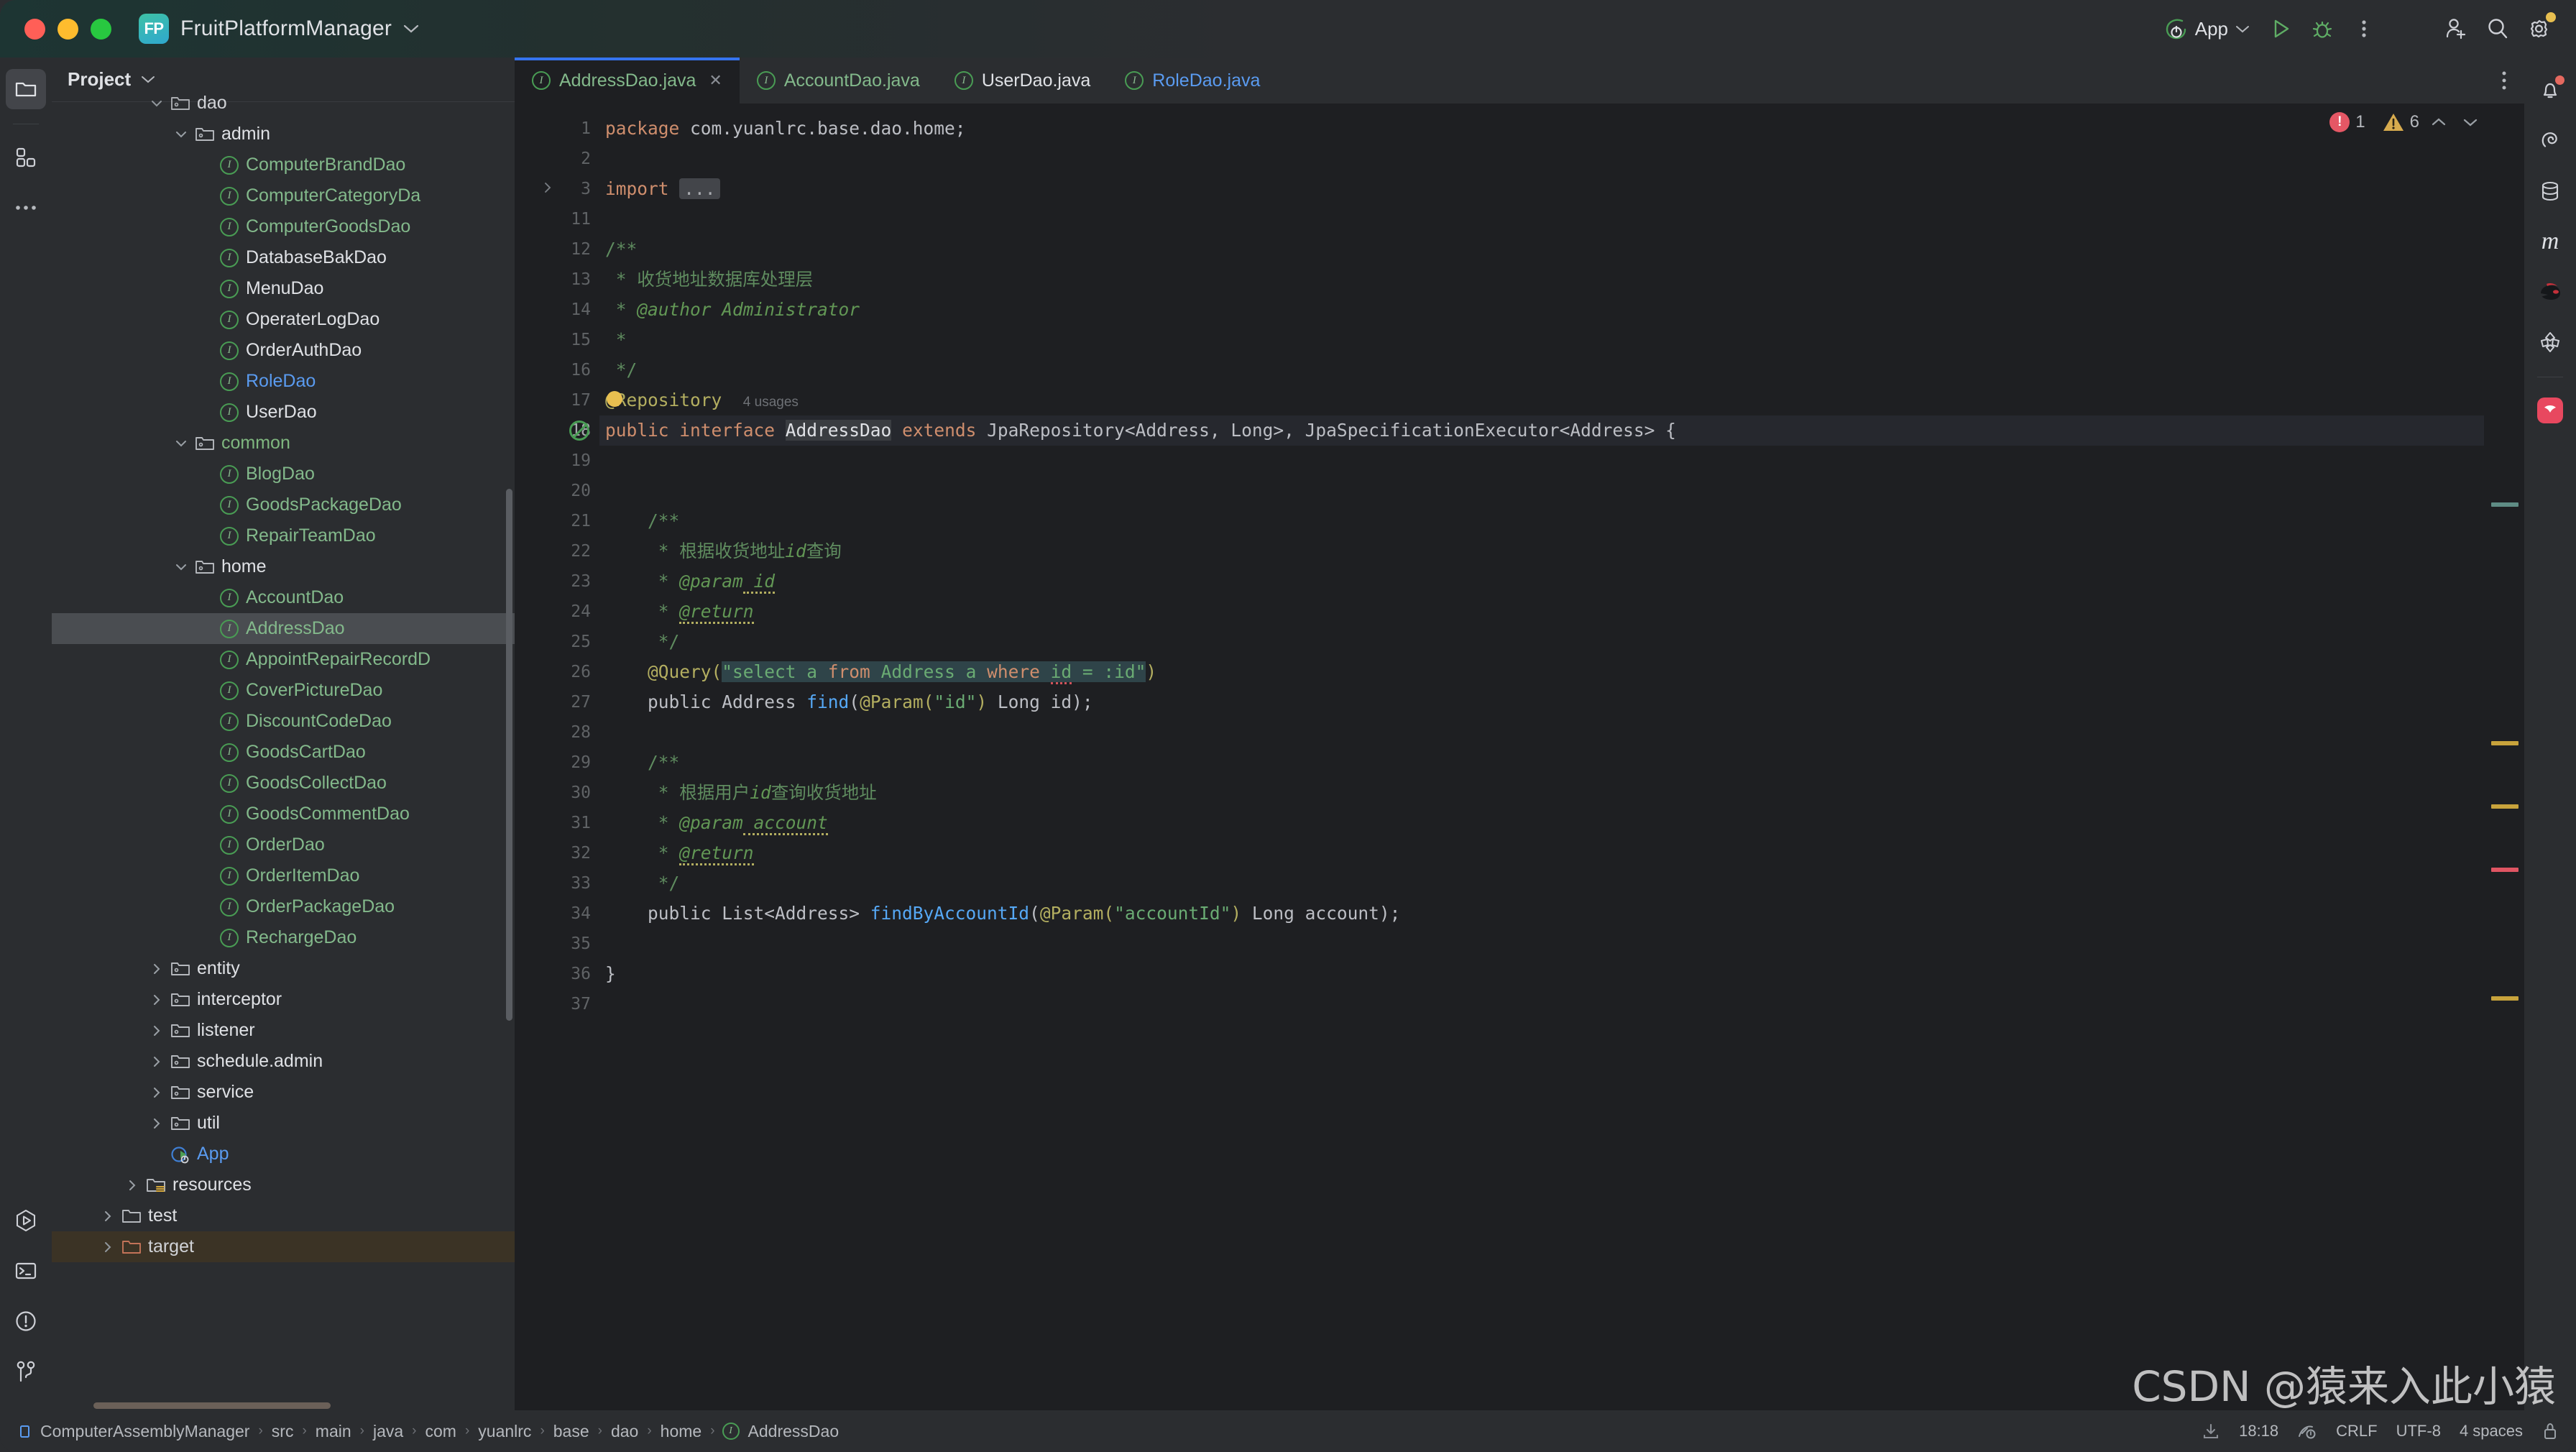 The width and height of the screenshot is (2576, 1452). I want to click on tree-item-appointrepairrecordd: I AppointRepairRecordD, so click(283, 659).